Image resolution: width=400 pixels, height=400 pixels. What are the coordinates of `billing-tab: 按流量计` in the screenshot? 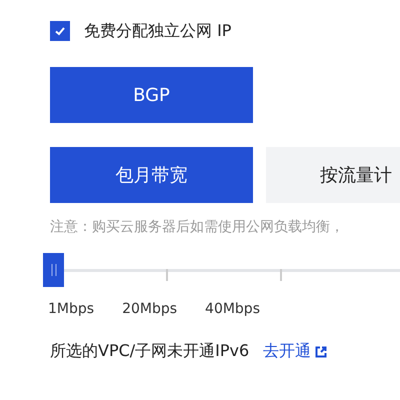 It's located at (333, 175).